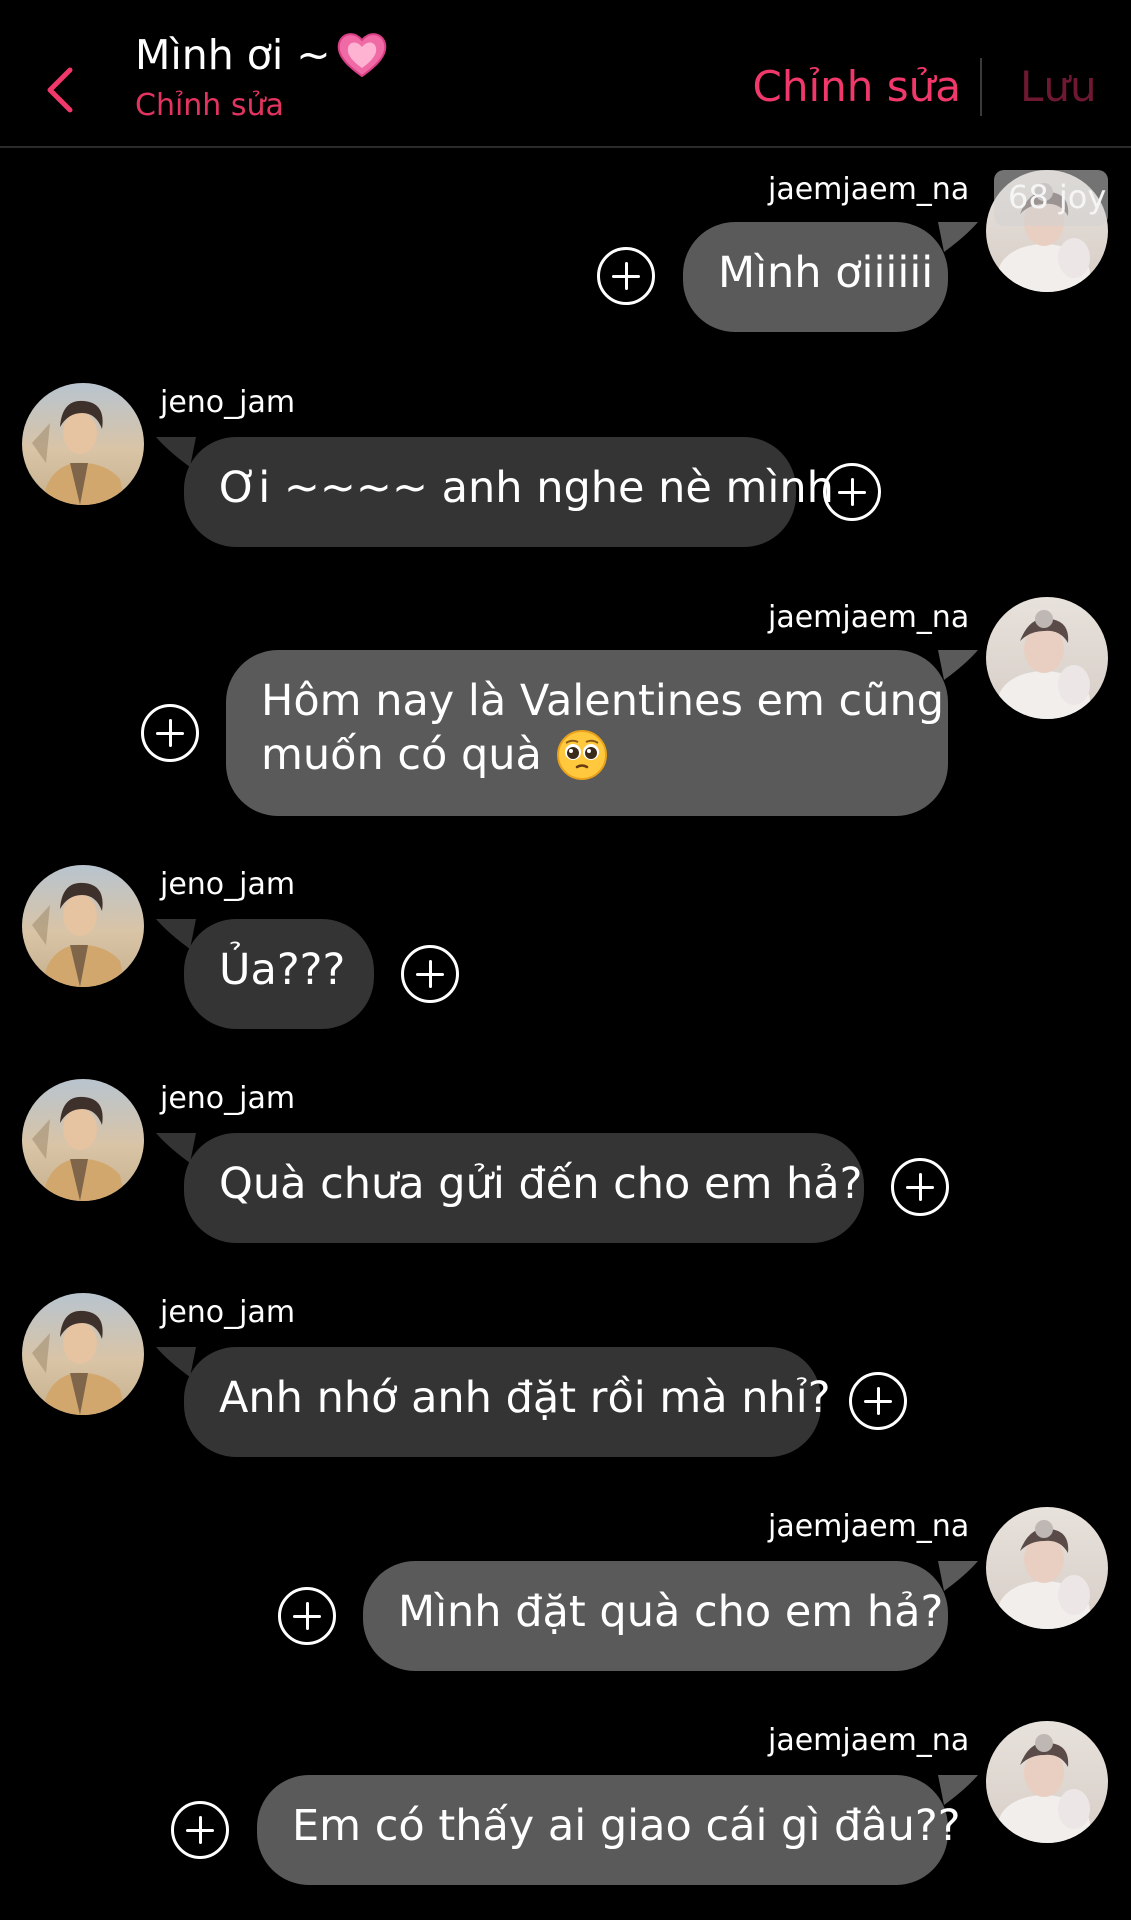  What do you see at coordinates (233, 55) in the screenshot?
I see `chat-title: Mình ơi ~` at bounding box center [233, 55].